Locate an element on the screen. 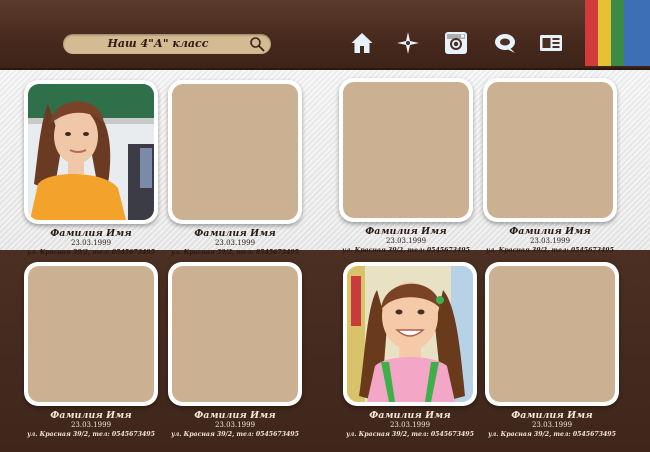  compass-icon is located at coordinates (408, 43).